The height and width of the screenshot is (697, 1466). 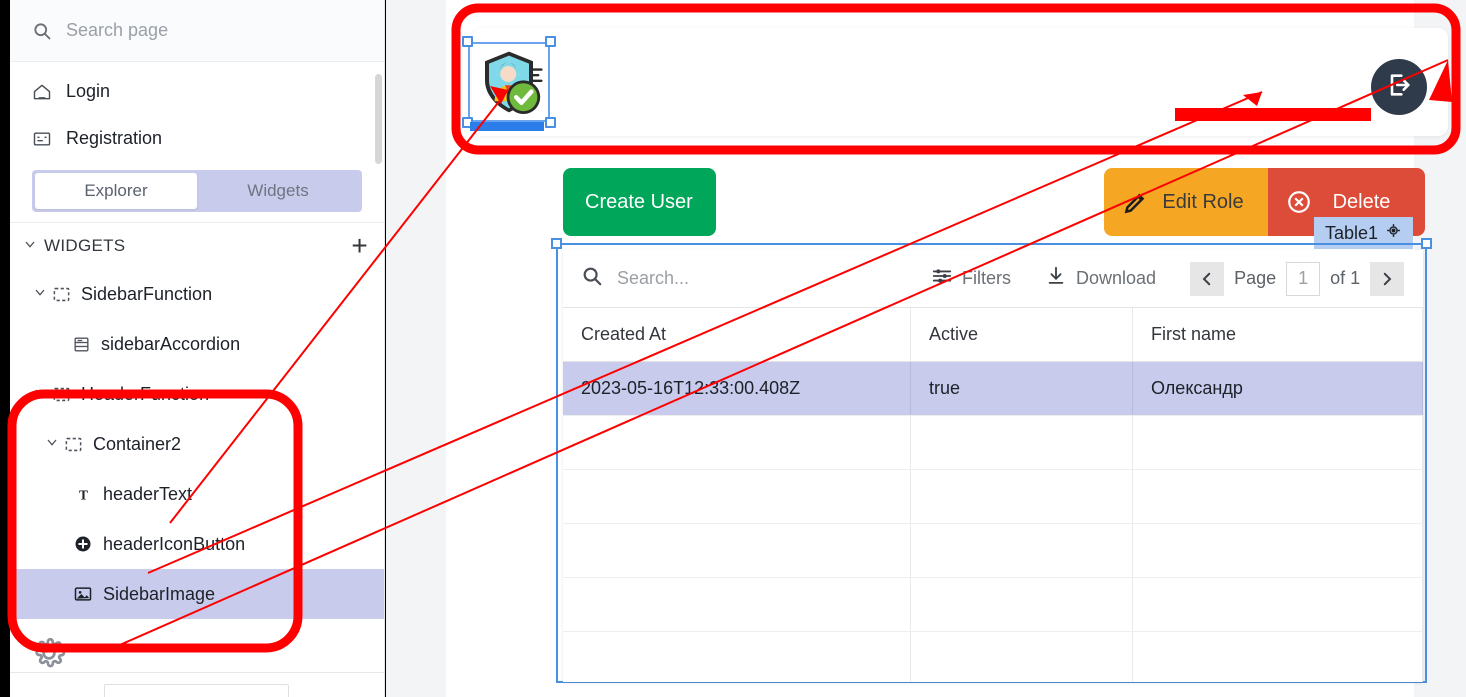 What do you see at coordinates (197, 444) in the screenshot?
I see `tree-item-container2: Container2` at bounding box center [197, 444].